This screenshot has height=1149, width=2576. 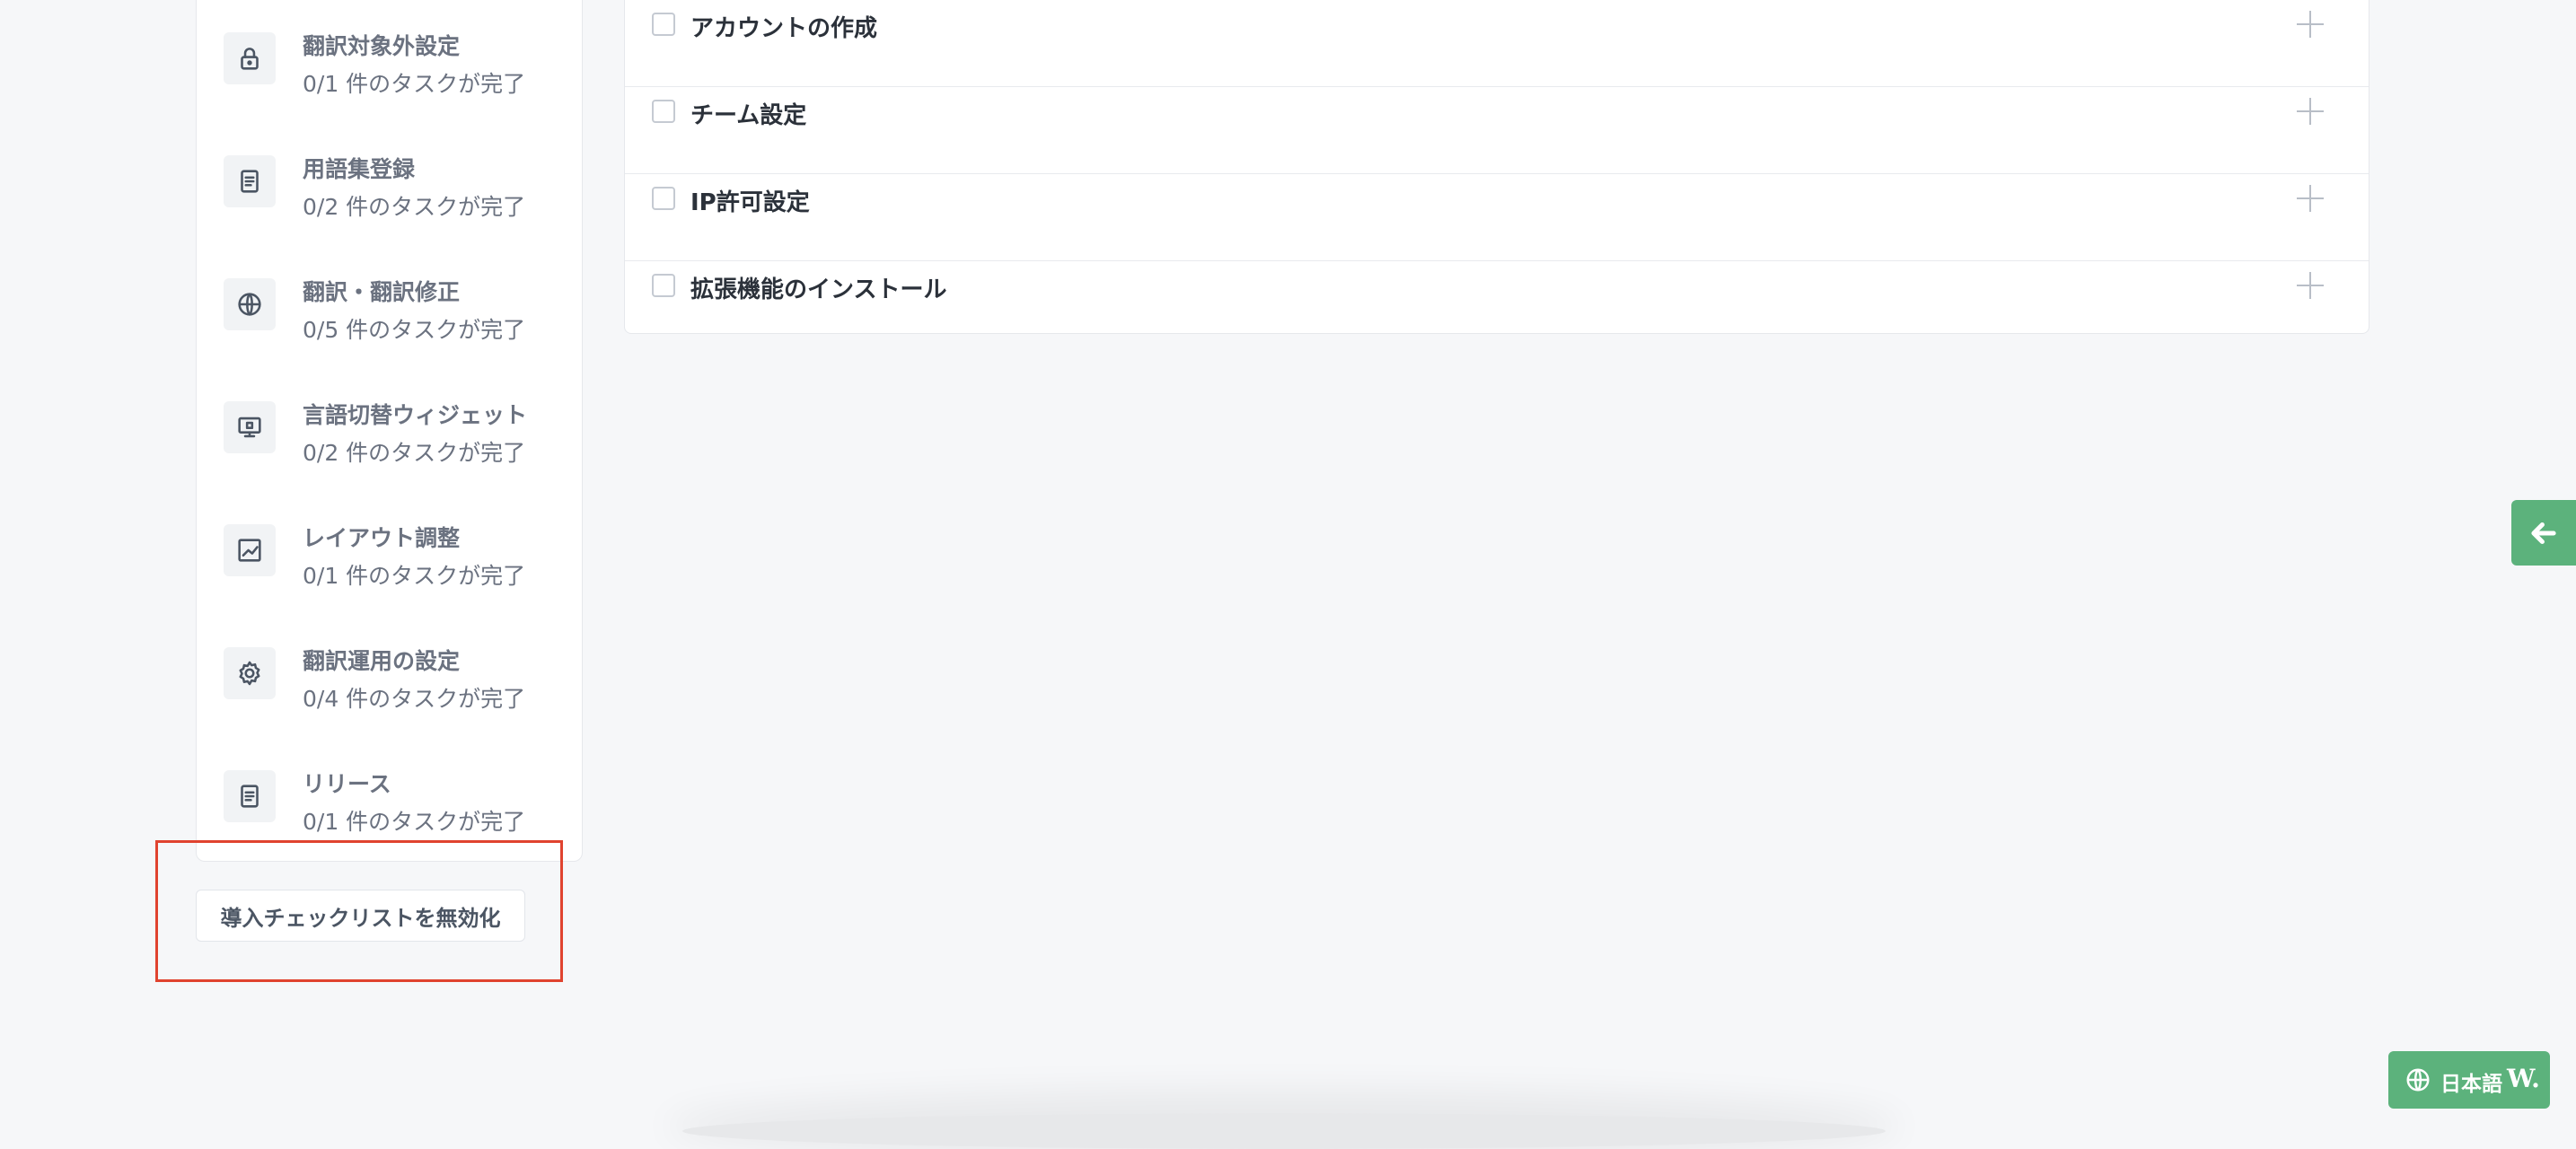 I want to click on step-title: 翻訳対象外設定, so click(x=382, y=46).